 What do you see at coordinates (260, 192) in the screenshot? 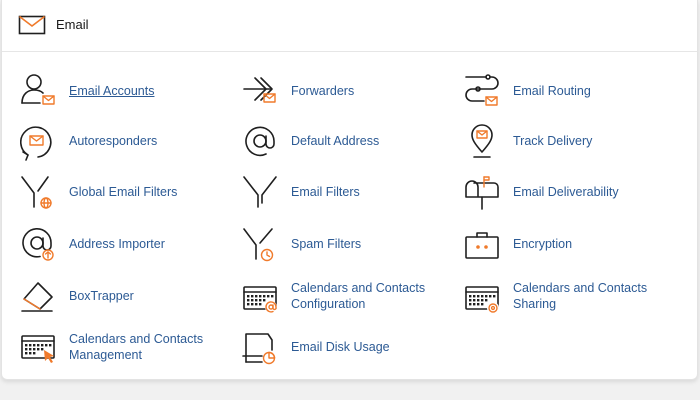
I see `funnel-icon` at bounding box center [260, 192].